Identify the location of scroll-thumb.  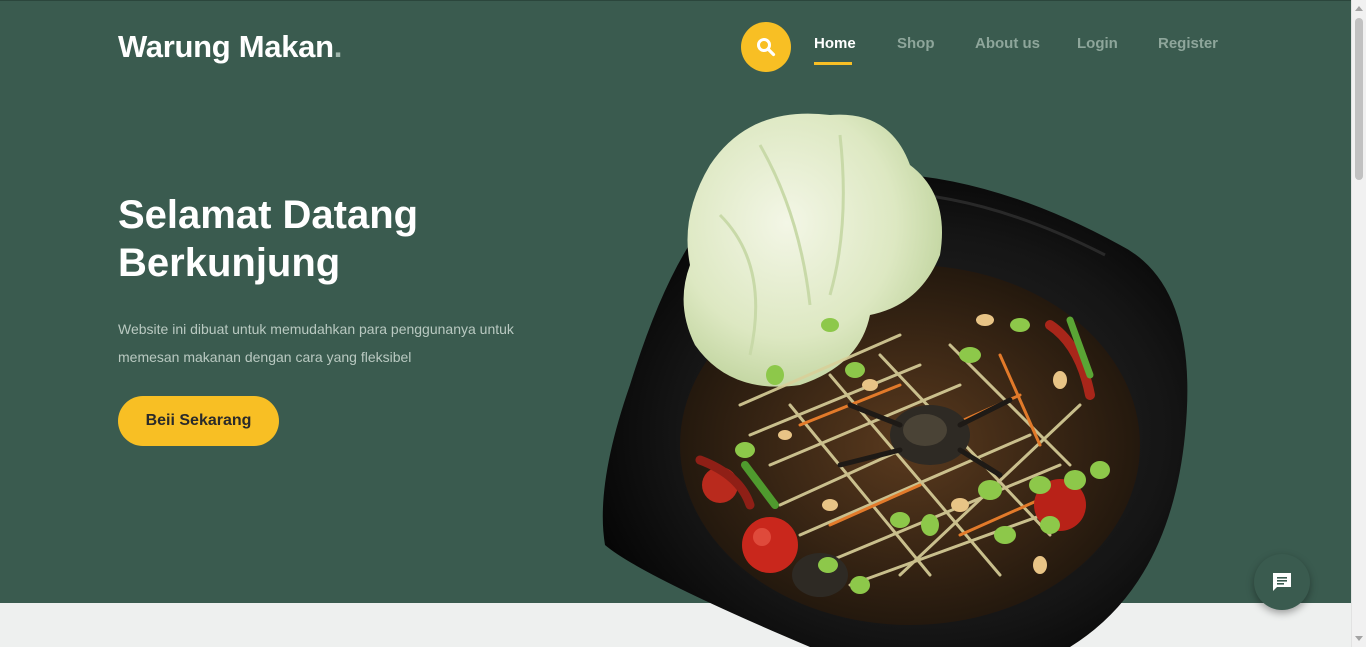
(1359, 99).